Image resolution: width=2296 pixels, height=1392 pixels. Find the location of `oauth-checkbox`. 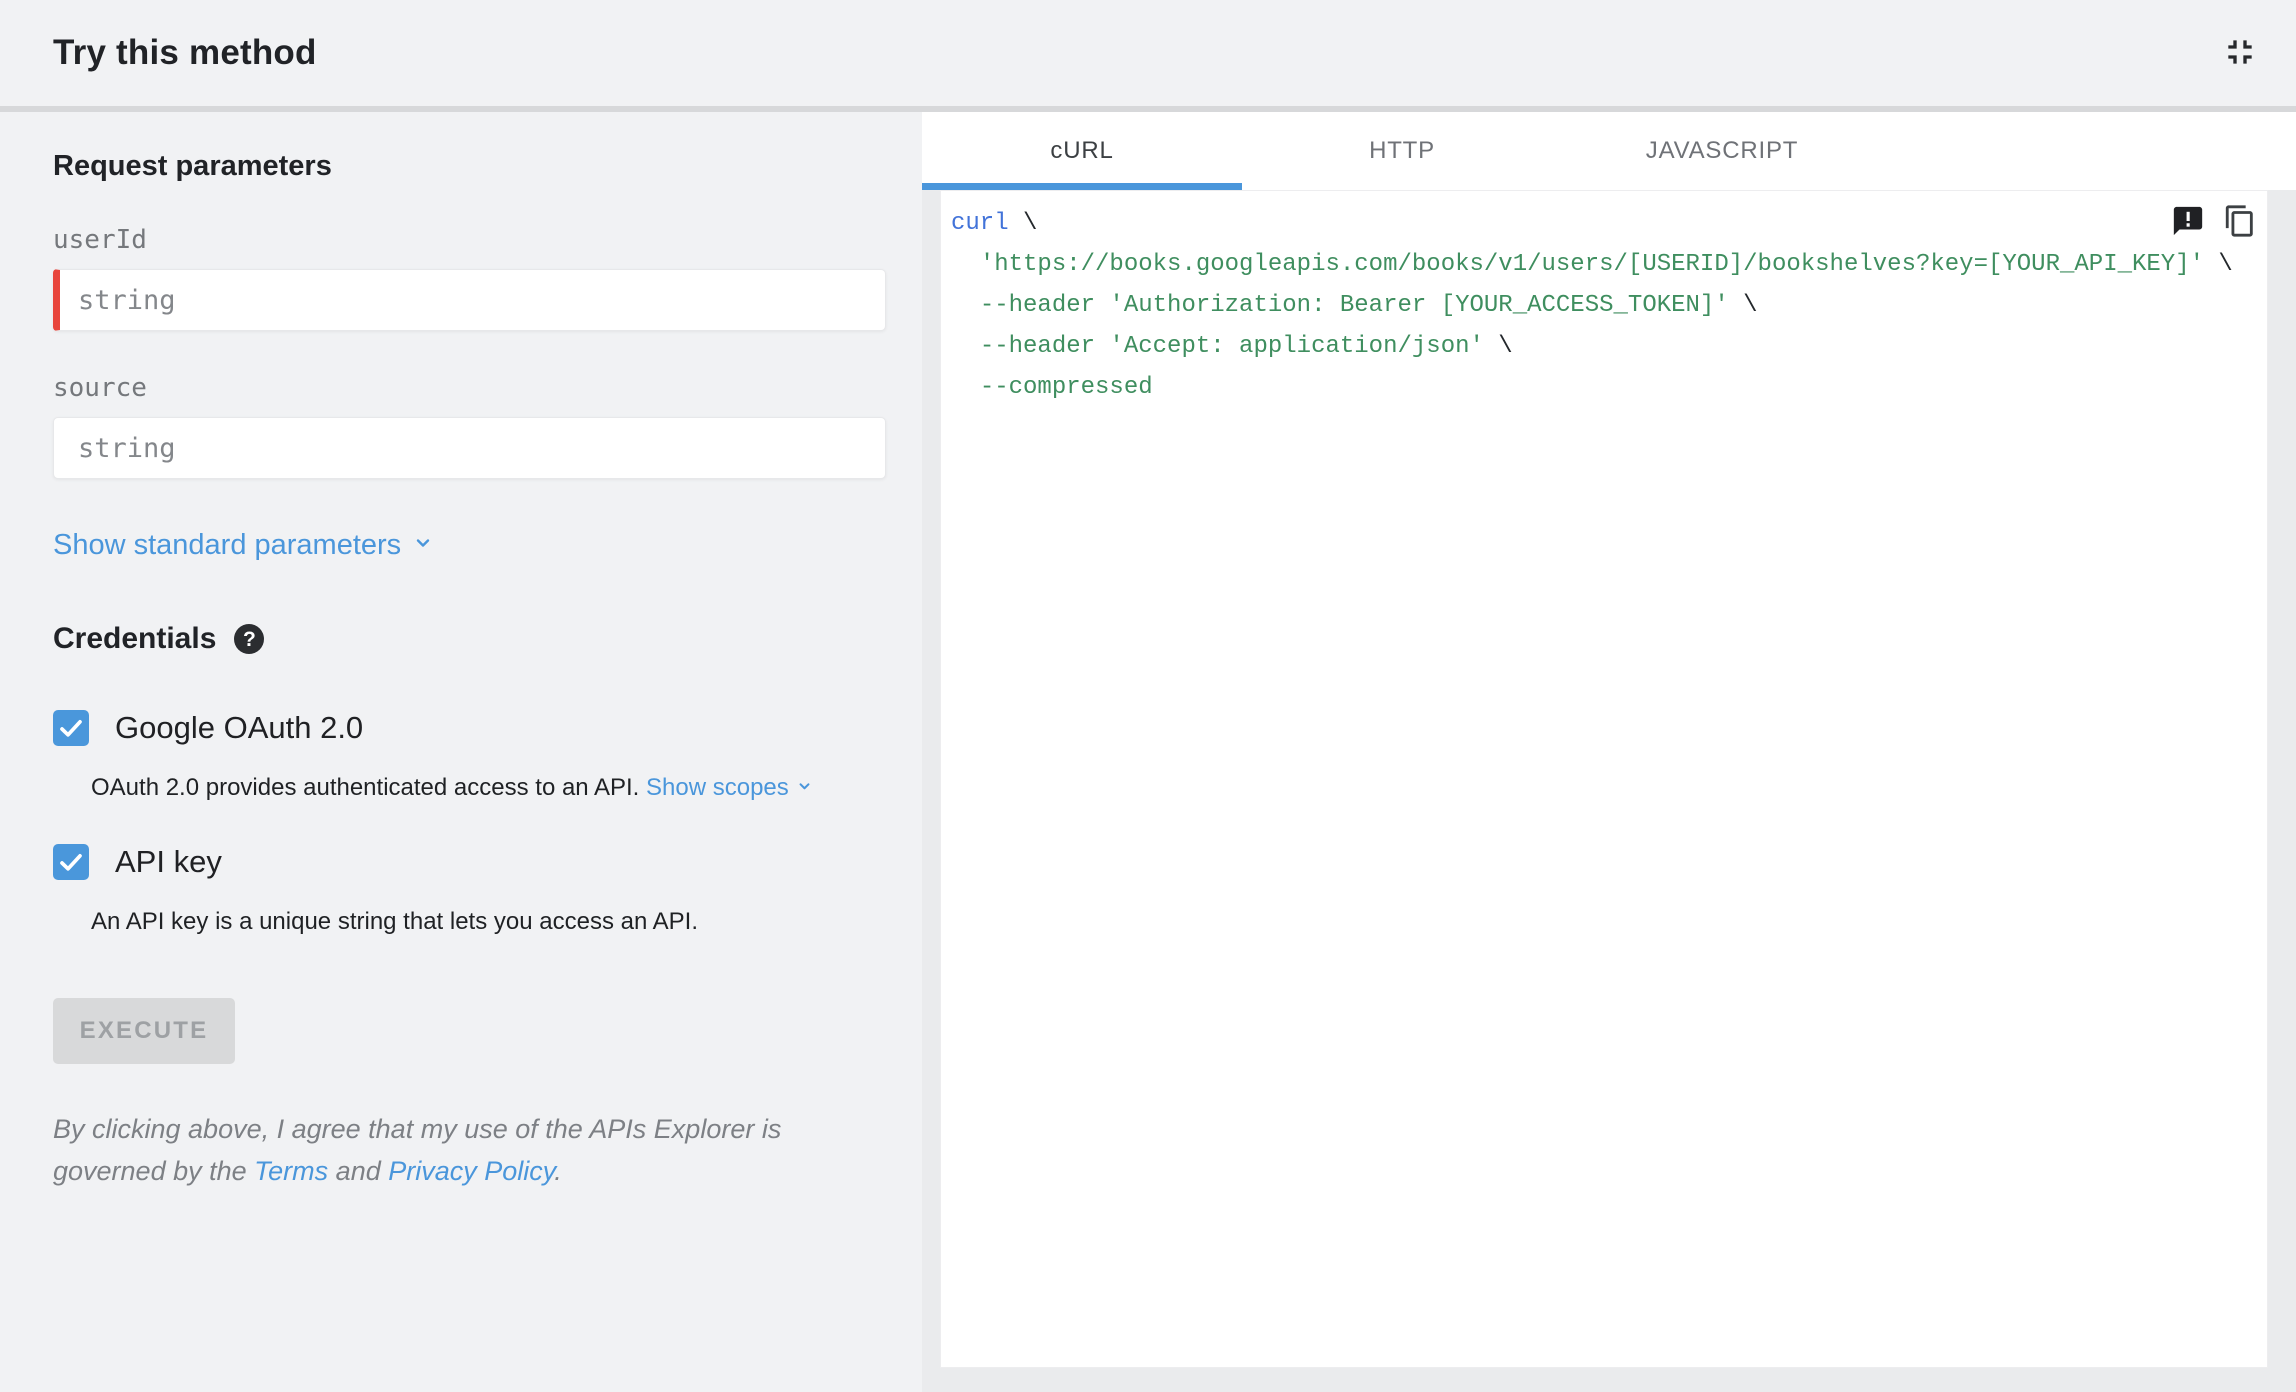

oauth-checkbox is located at coordinates (71, 728).